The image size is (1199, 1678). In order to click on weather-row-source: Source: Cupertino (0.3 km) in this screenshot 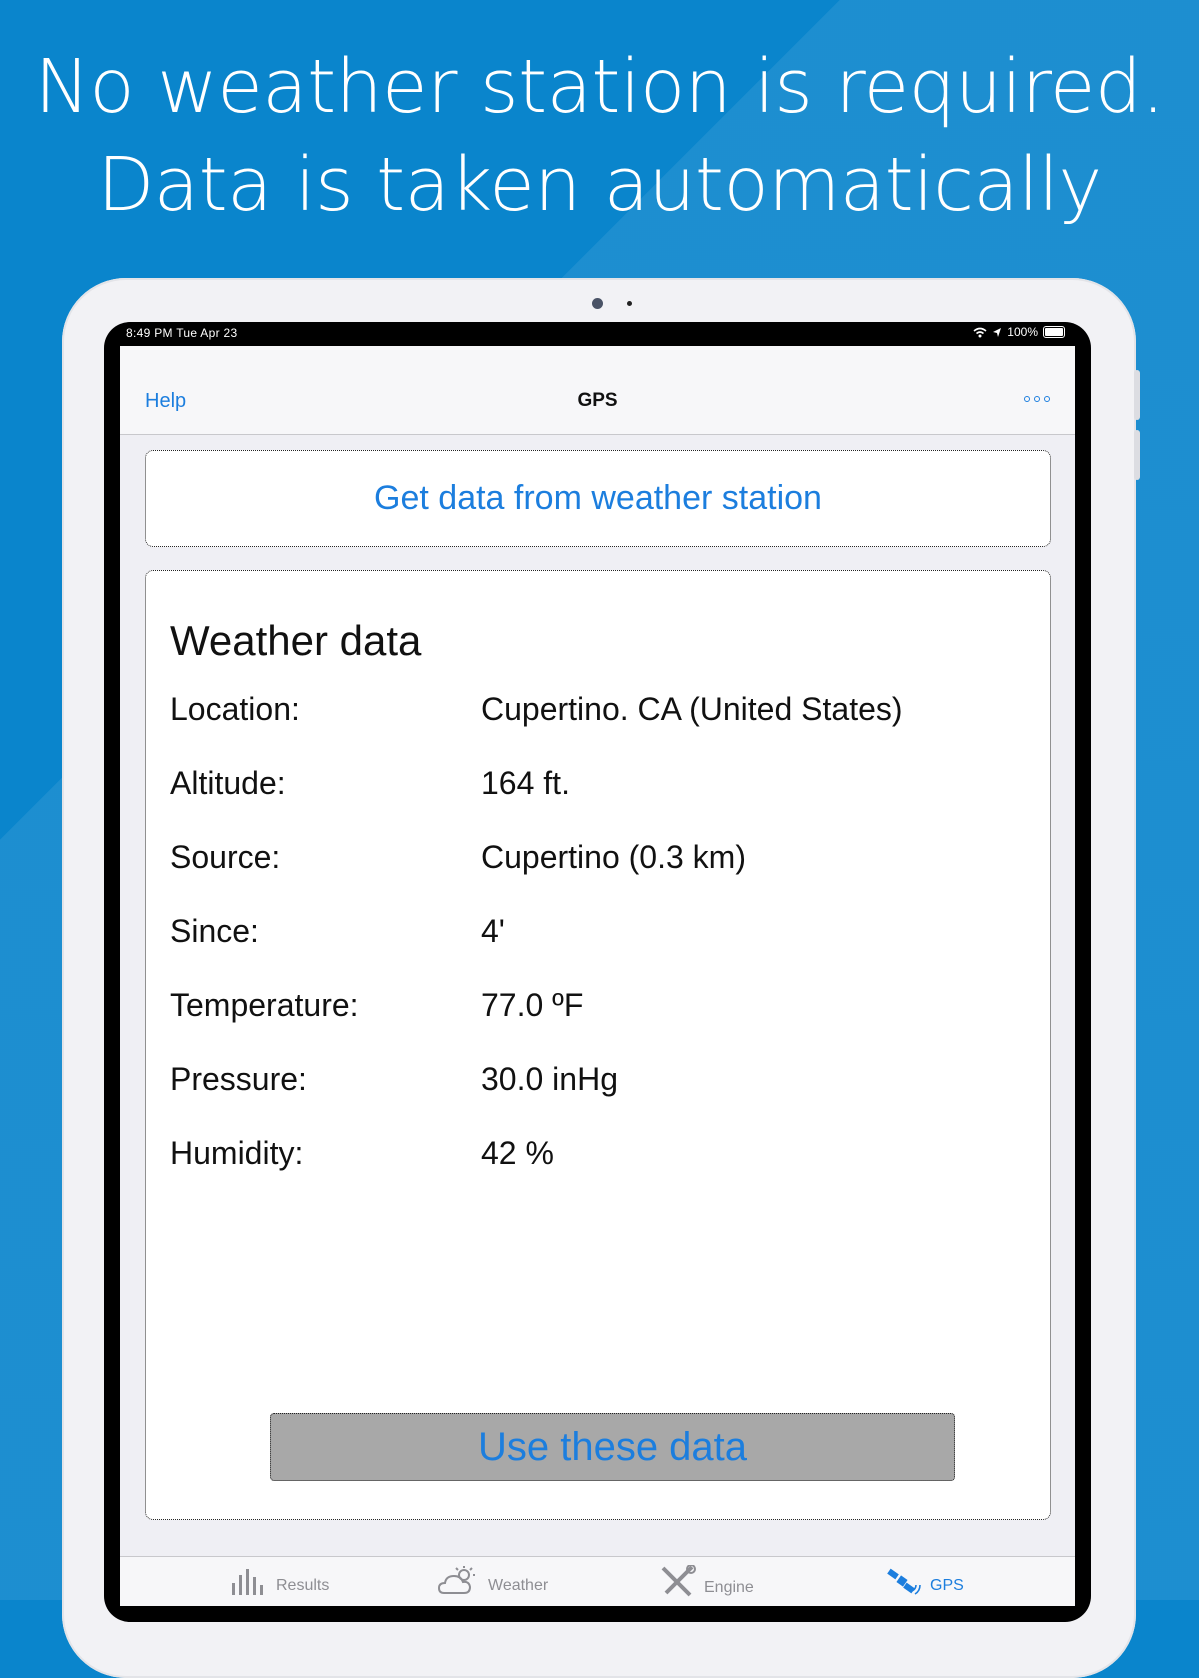, I will do `click(600, 859)`.